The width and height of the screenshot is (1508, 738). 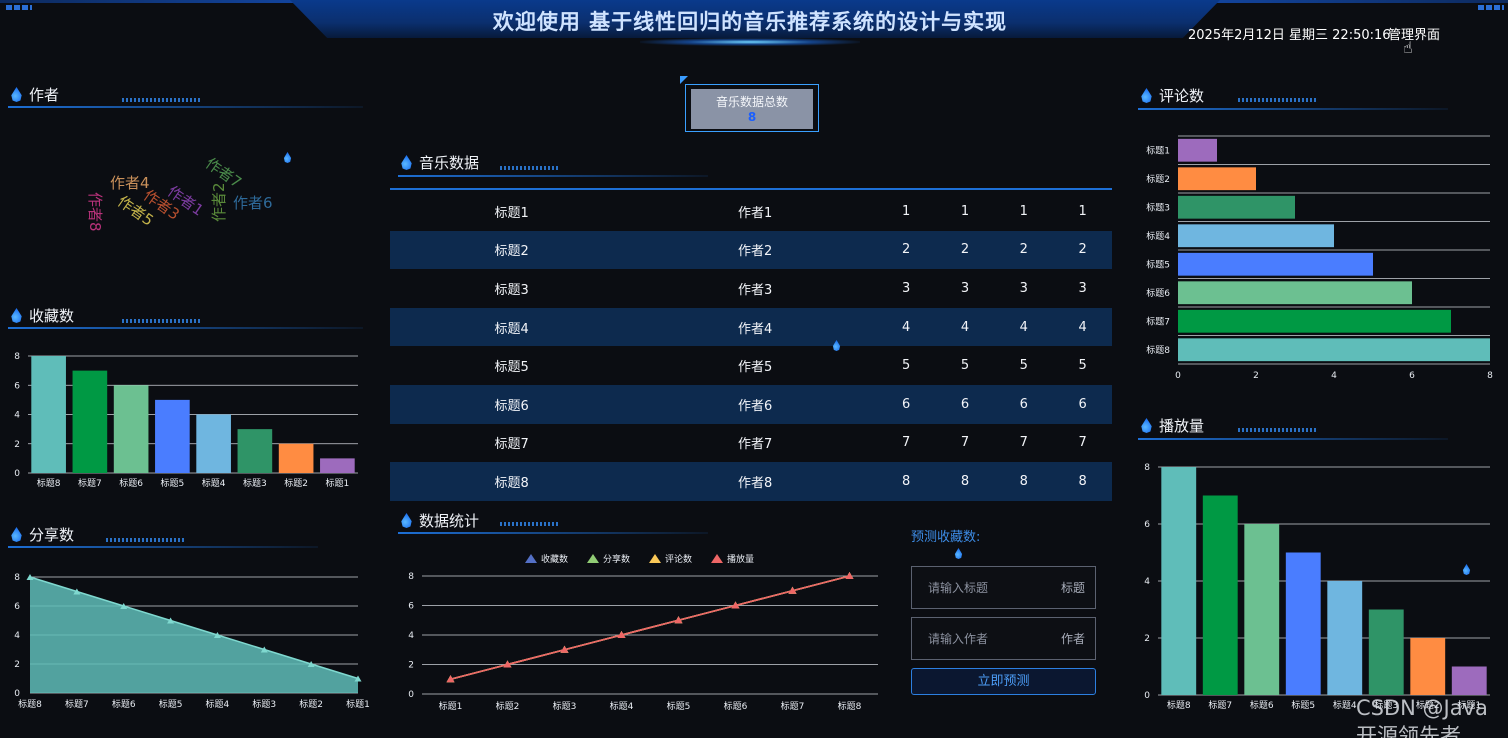 I want to click on section-shares: 分享数, so click(x=42, y=534).